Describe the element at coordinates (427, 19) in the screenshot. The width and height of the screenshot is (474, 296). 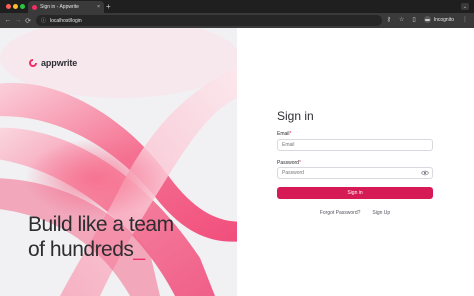
I see `incognito-icon` at that location.